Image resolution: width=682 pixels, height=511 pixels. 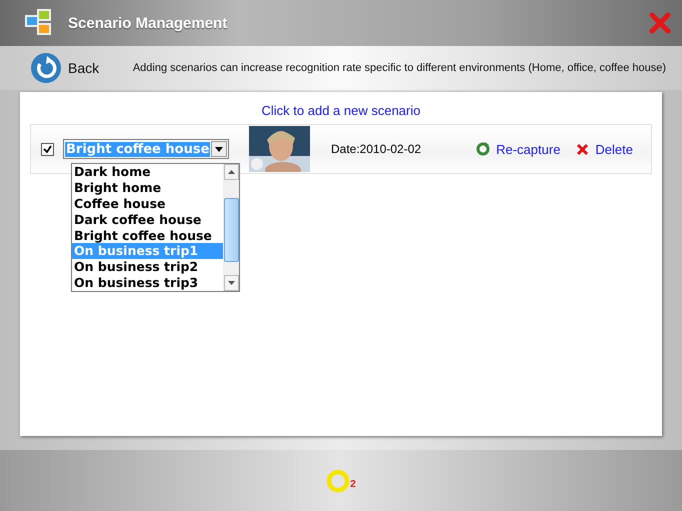 What do you see at coordinates (518, 149) in the screenshot?
I see `recapture-button: Re-capture` at bounding box center [518, 149].